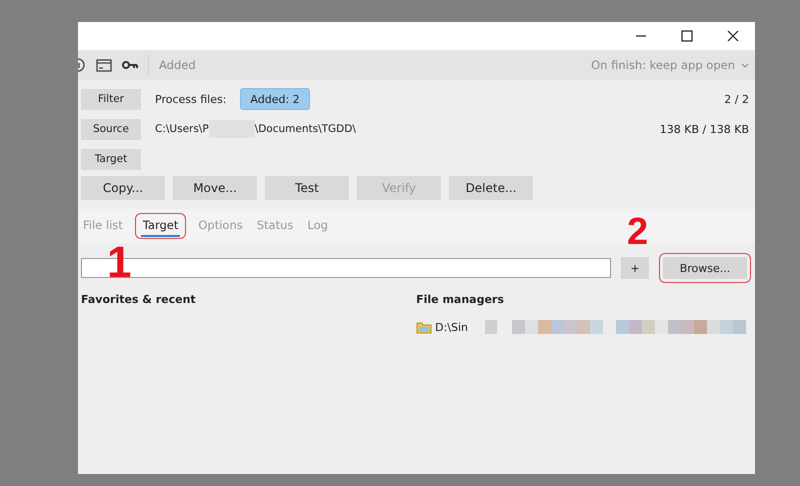 This screenshot has height=486, width=800. What do you see at coordinates (111, 99) in the screenshot?
I see `filter-button: Filter` at bounding box center [111, 99].